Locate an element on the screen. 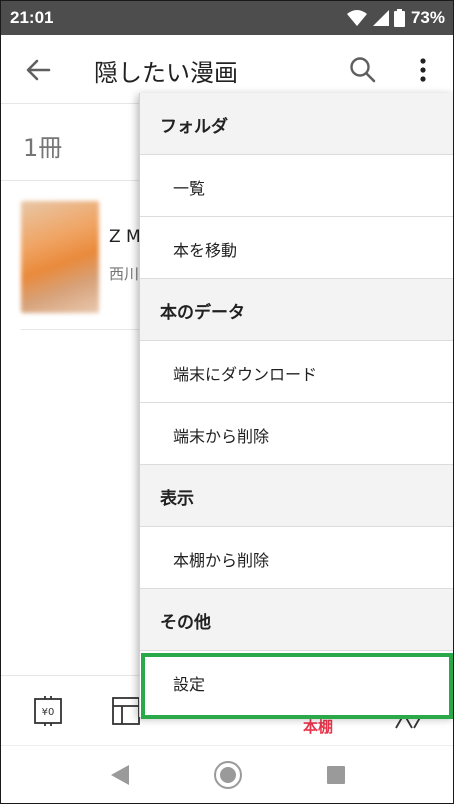 This screenshot has width=454, height=804. menu-section-title: その他 is located at coordinates (185, 623).